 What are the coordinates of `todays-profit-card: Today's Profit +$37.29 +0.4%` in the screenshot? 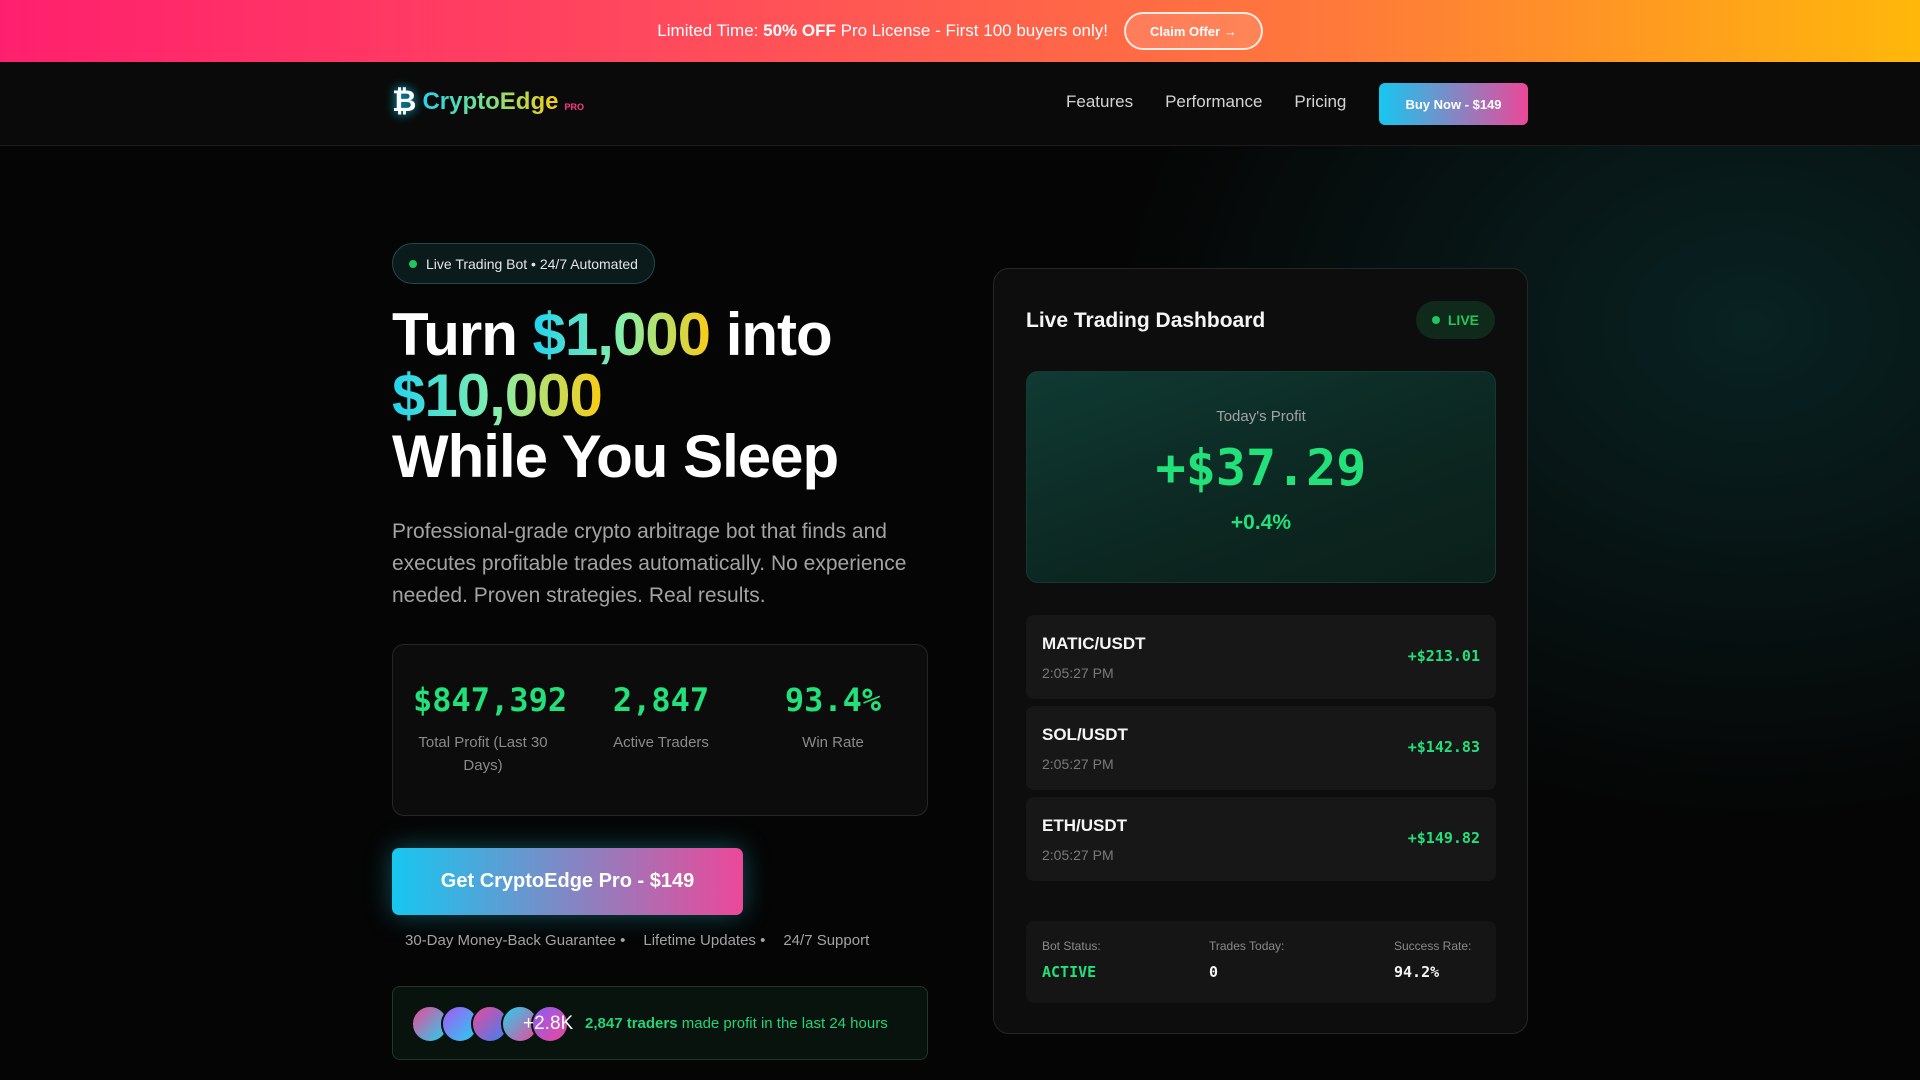 It's located at (1261, 477).